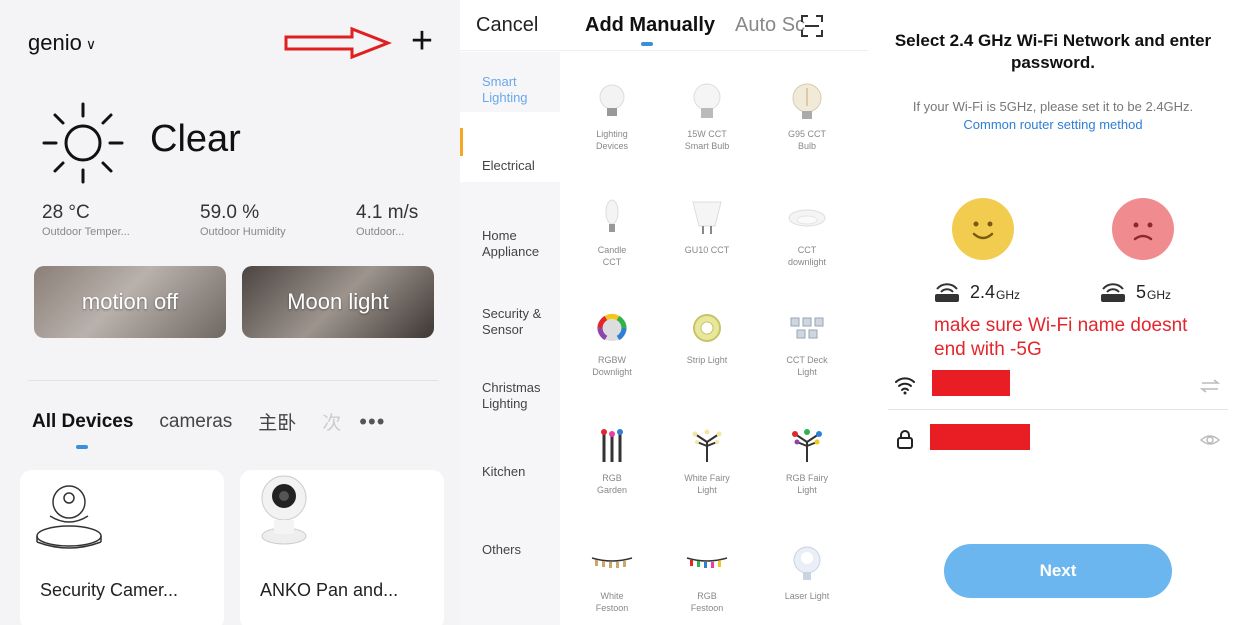 The image size is (1233, 625). I want to click on filament-bulb-icon, so click(807, 101).